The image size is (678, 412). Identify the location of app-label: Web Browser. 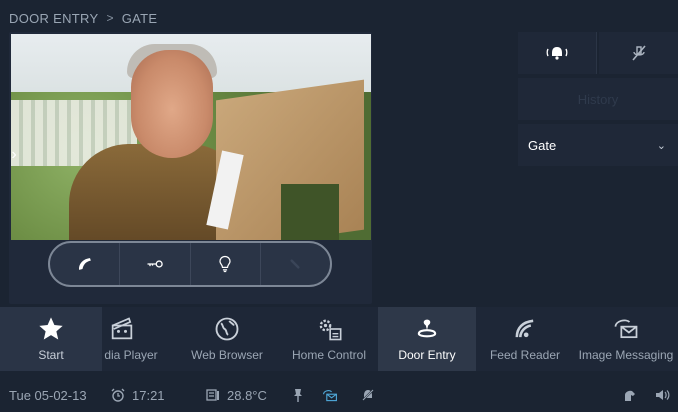
(227, 355).